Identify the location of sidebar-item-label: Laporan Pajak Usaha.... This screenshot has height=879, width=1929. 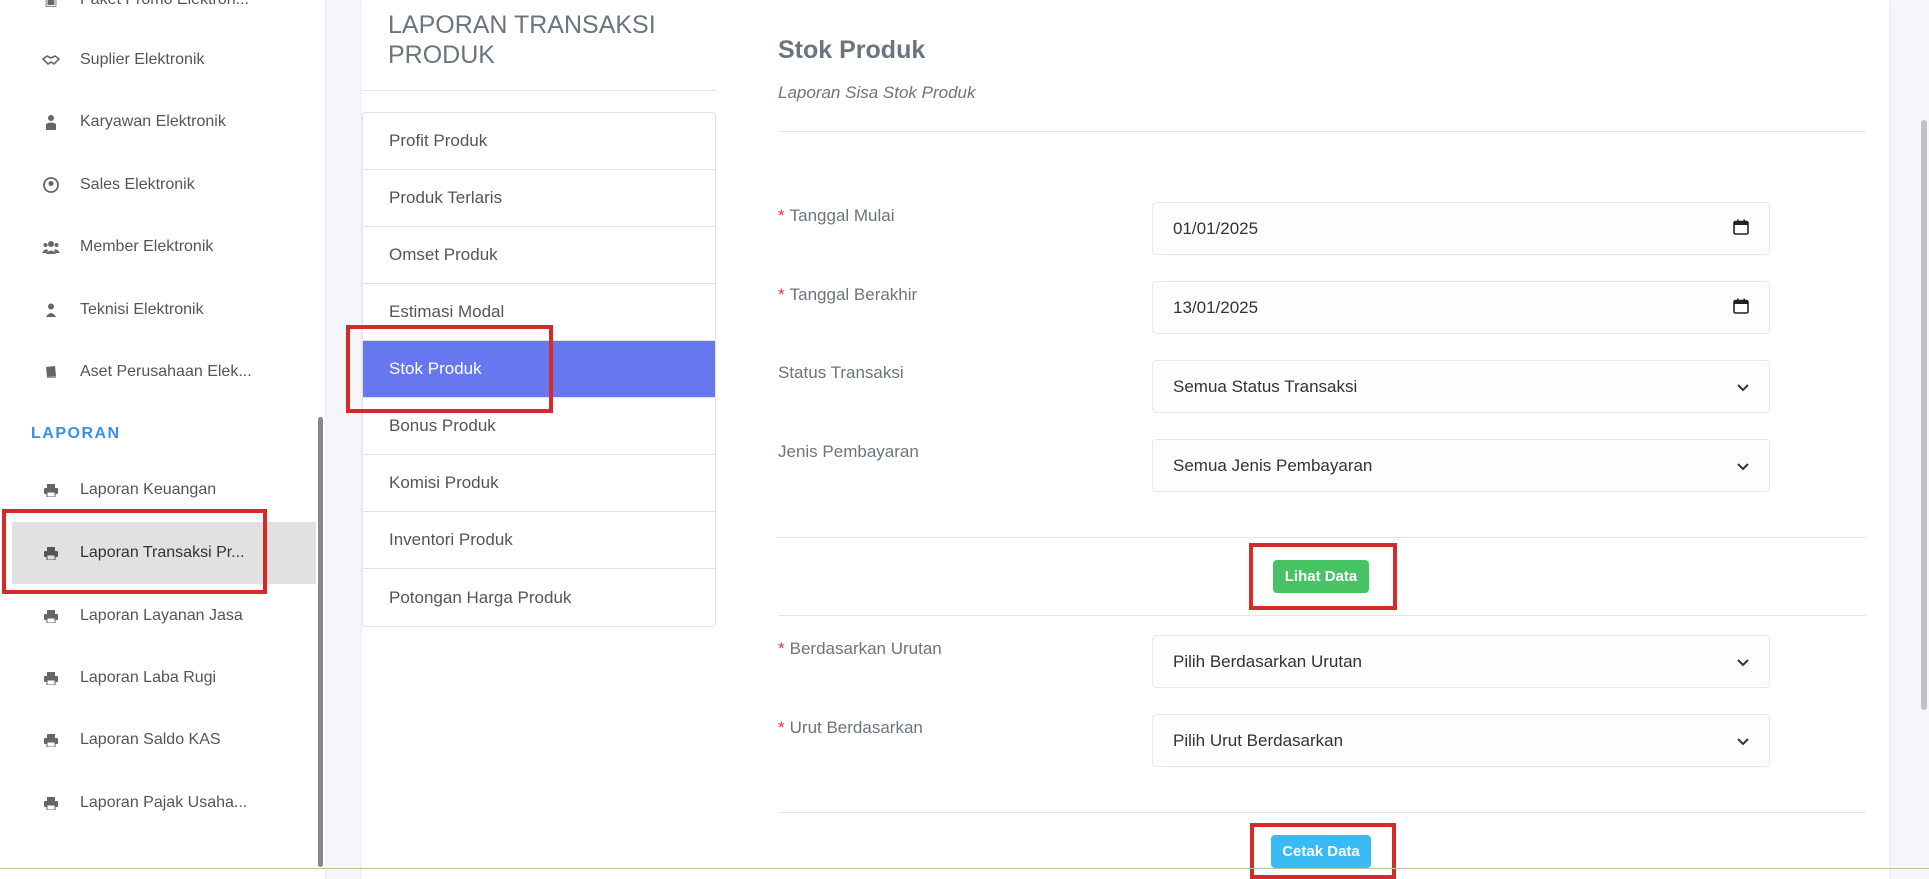
(164, 802).